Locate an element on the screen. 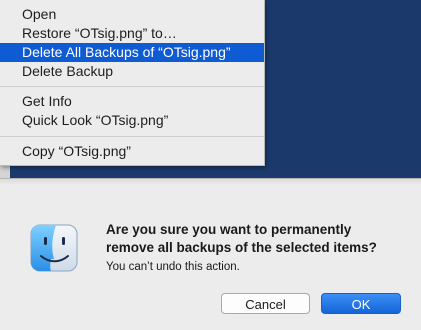 This screenshot has width=421, height=330. dialog-top-edge is located at coordinates (210, 182).